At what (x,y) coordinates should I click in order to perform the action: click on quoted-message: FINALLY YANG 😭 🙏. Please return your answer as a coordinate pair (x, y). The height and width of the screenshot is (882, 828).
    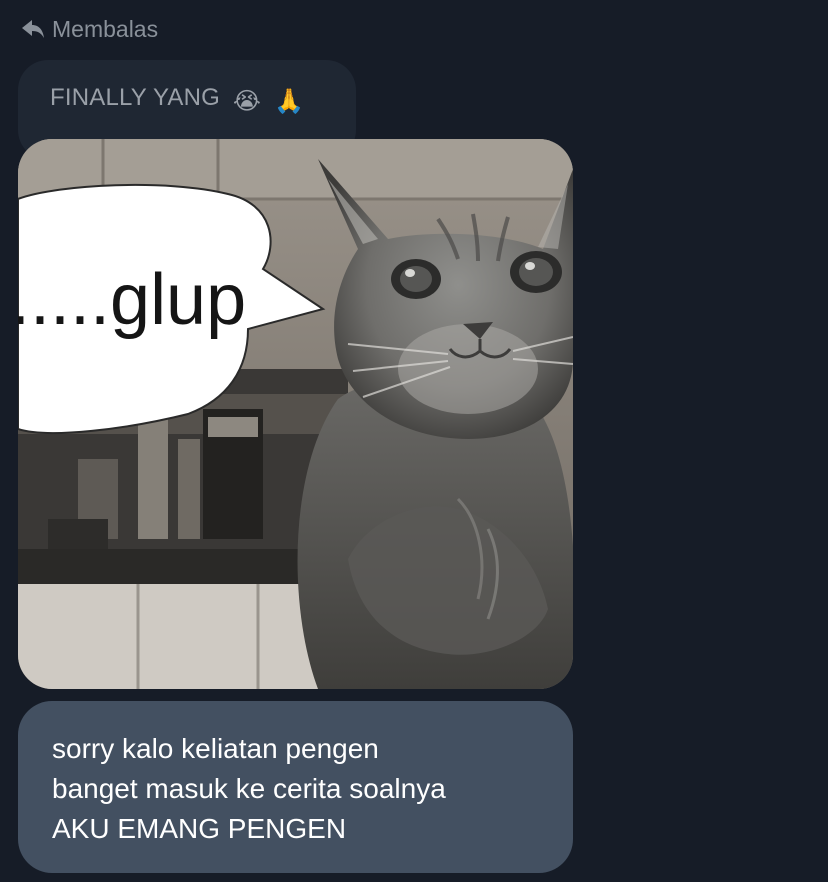
    Looking at the image, I should click on (177, 100).